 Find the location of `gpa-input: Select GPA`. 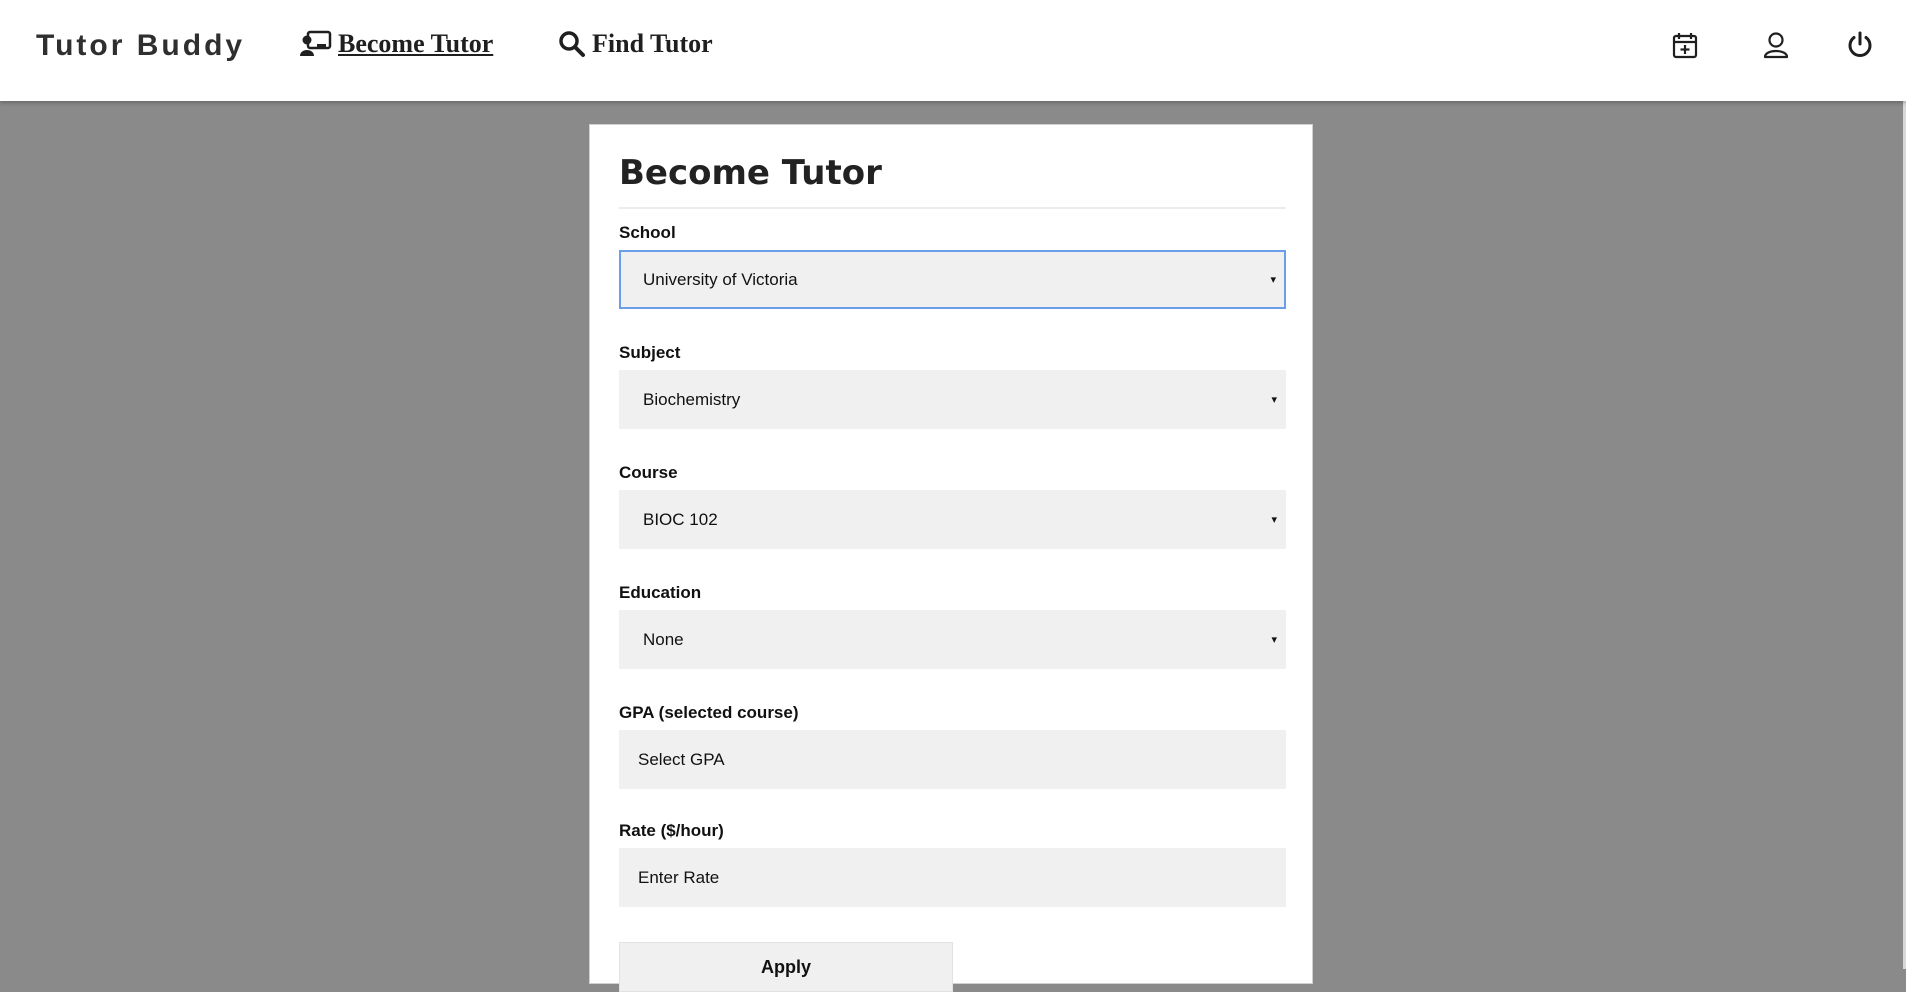

gpa-input: Select GPA is located at coordinates (952, 759).